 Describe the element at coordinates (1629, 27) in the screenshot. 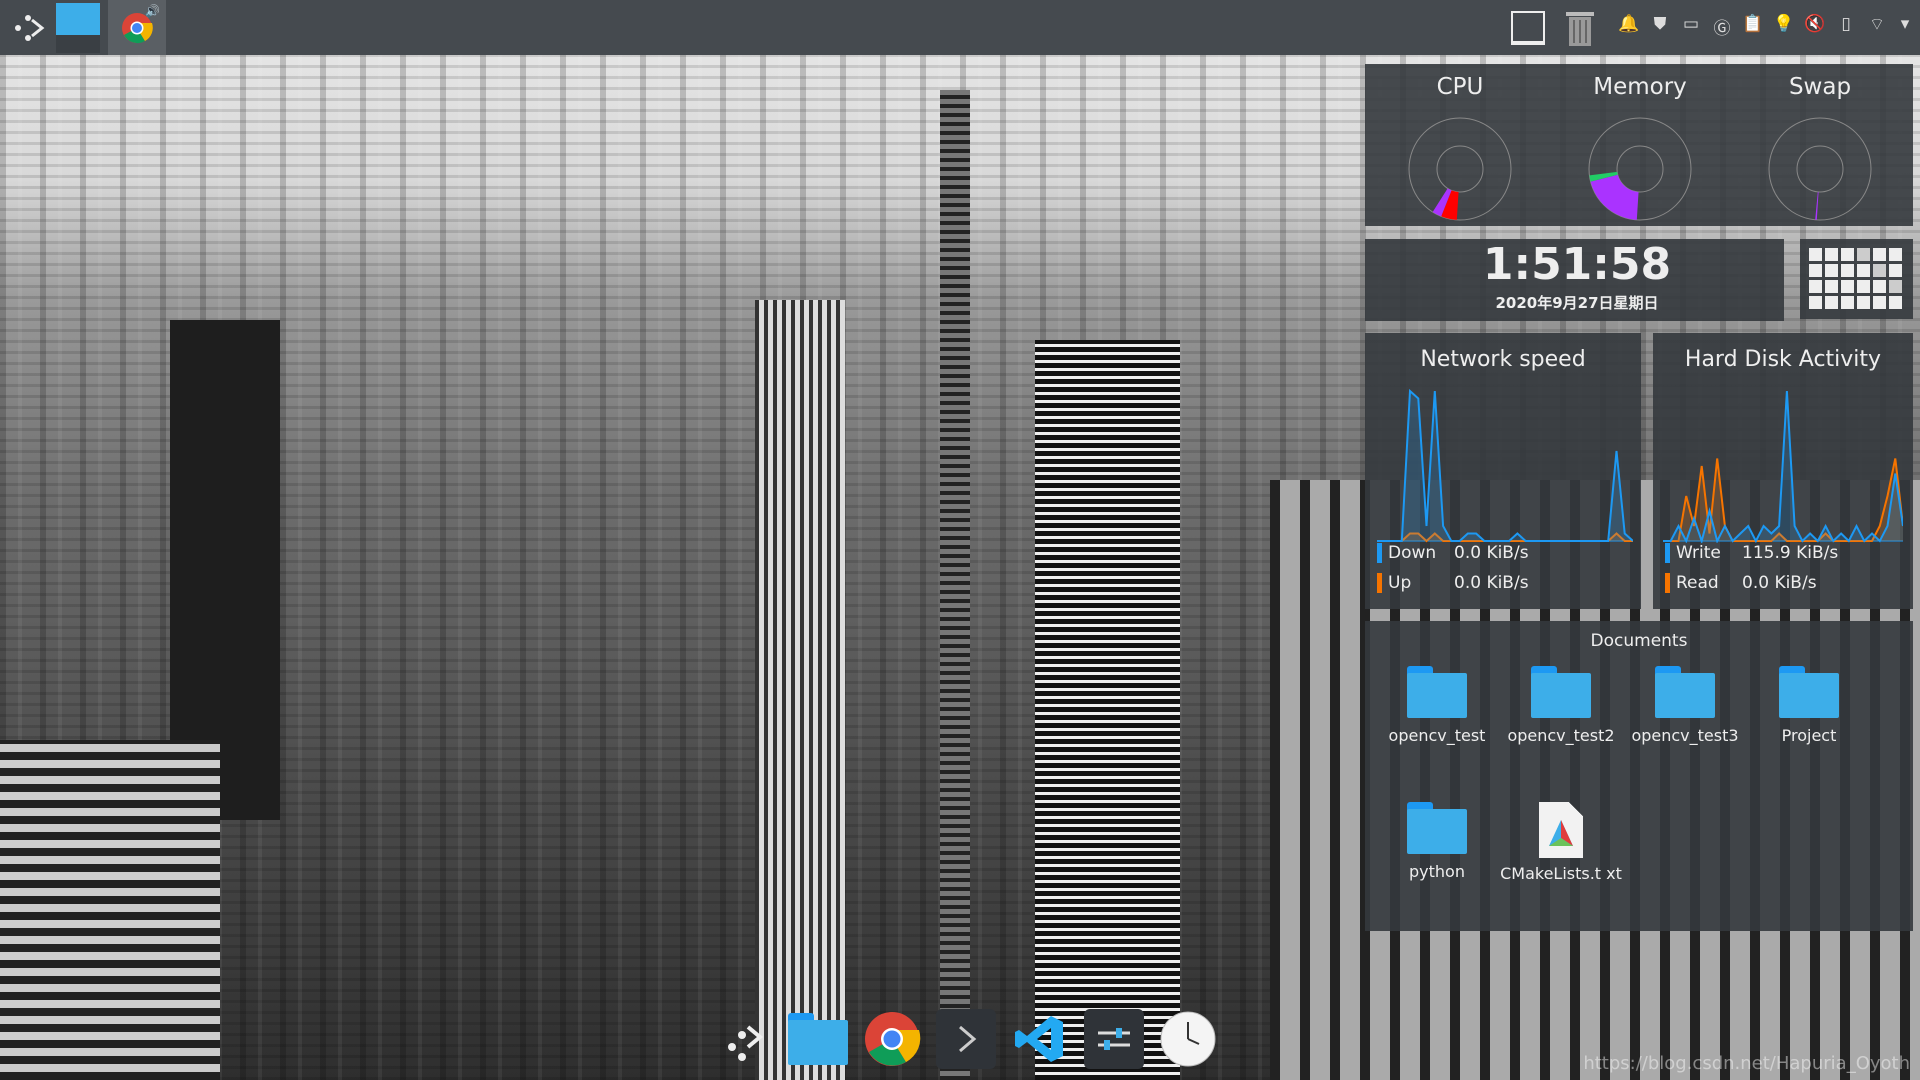

I see `notifications-icon: 🔔` at that location.